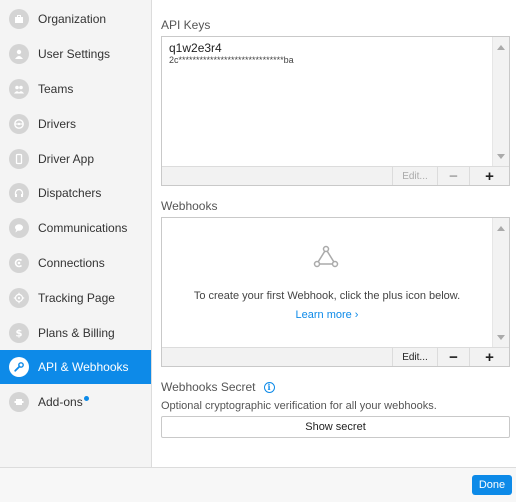  I want to click on webhook-remove-button: −, so click(453, 357).